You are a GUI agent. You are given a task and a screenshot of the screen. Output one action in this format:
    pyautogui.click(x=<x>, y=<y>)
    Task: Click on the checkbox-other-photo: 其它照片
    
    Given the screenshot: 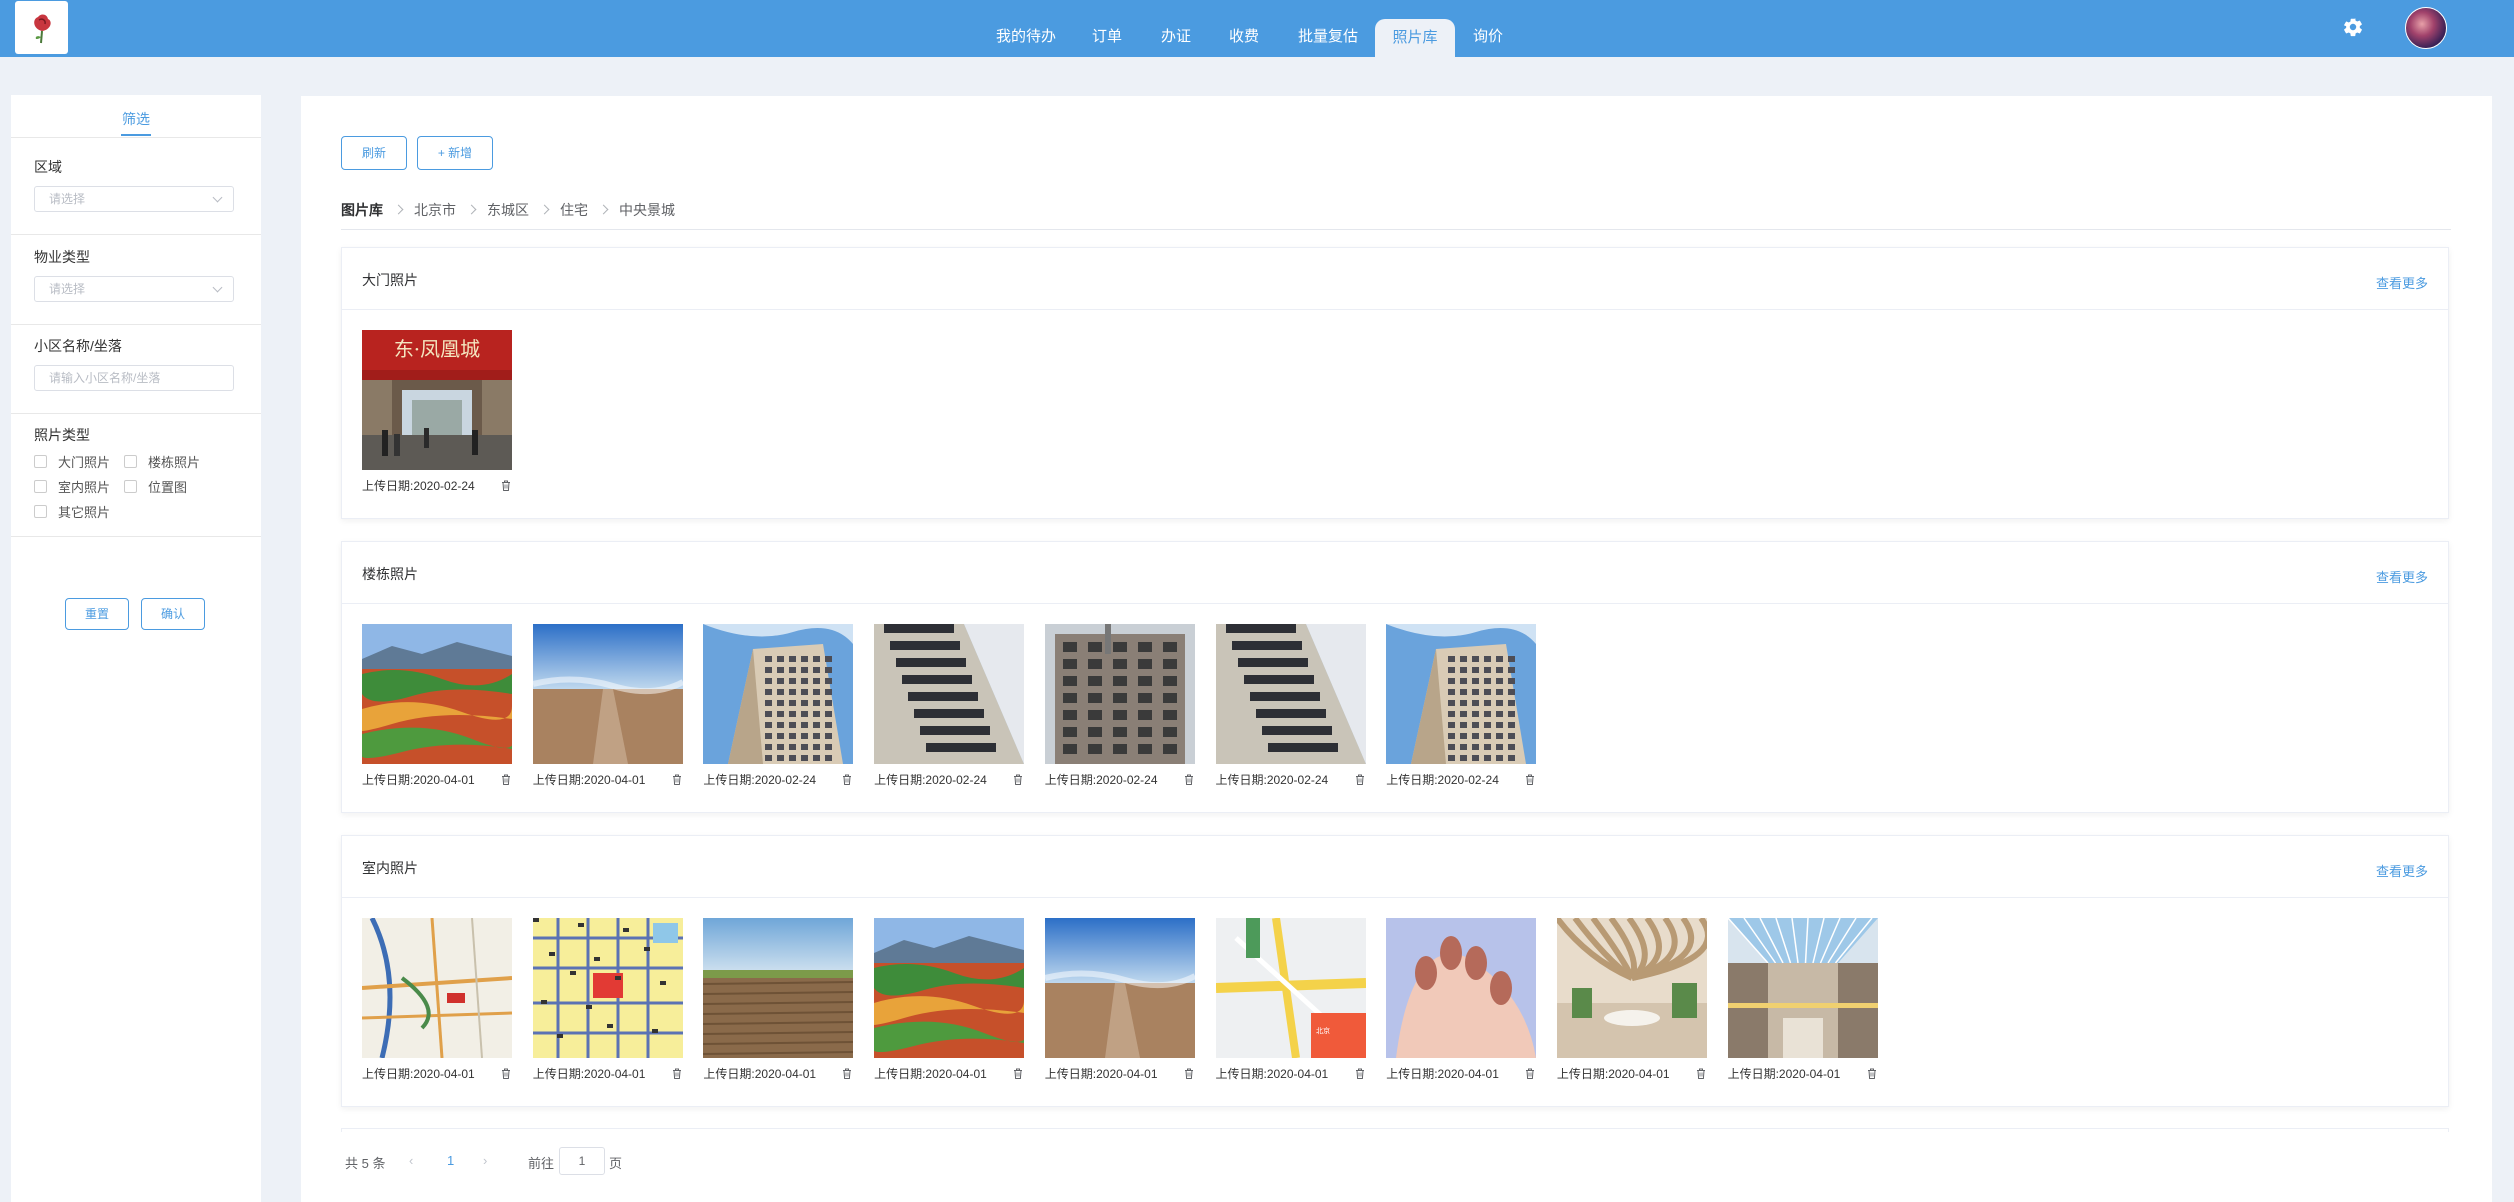 What is the action you would take?
    pyautogui.click(x=72, y=511)
    